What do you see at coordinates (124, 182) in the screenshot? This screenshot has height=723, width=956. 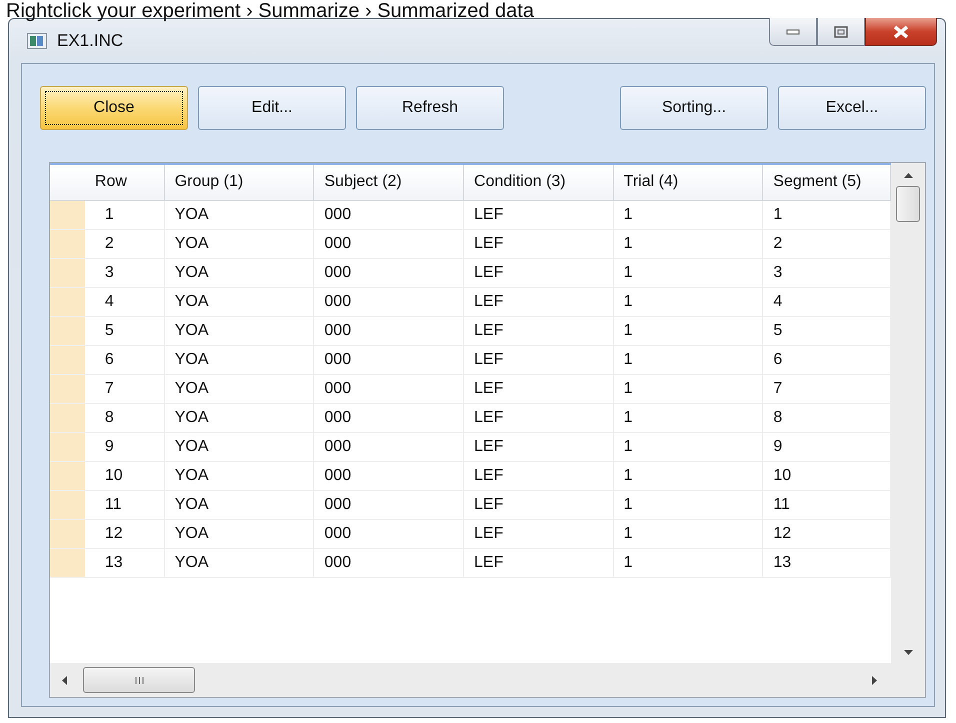 I see `column-header: Row` at bounding box center [124, 182].